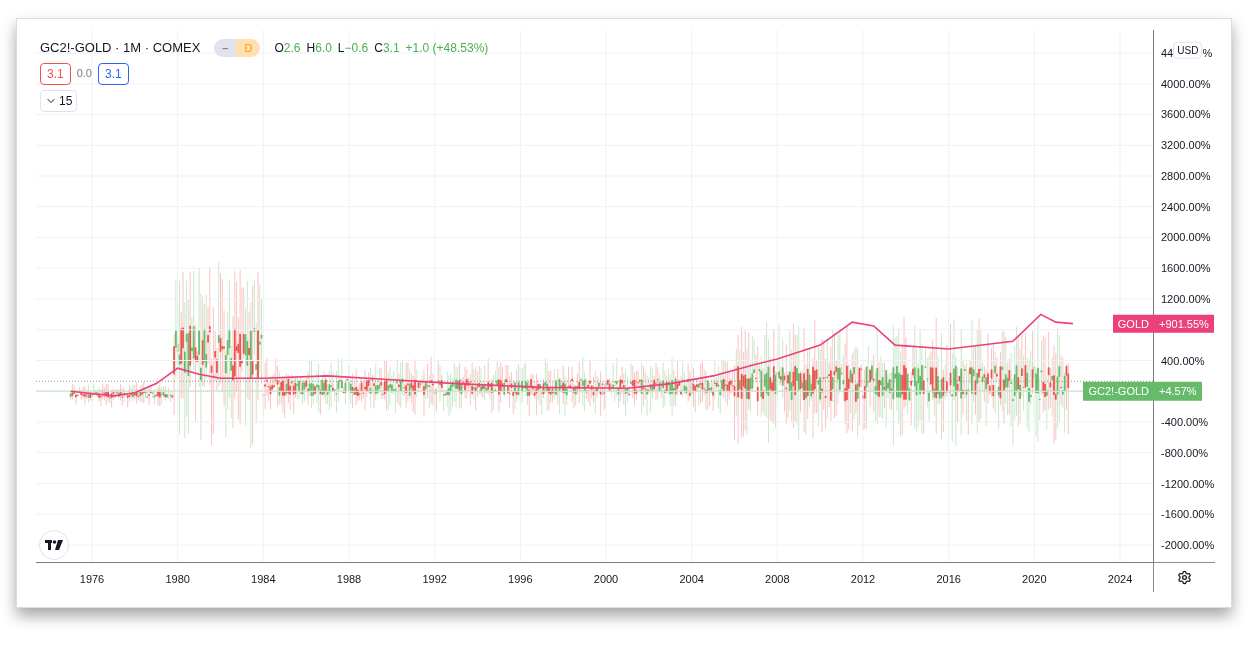 The height and width of the screenshot is (666, 1260). I want to click on series-value-label: +4.57%, so click(1178, 391).